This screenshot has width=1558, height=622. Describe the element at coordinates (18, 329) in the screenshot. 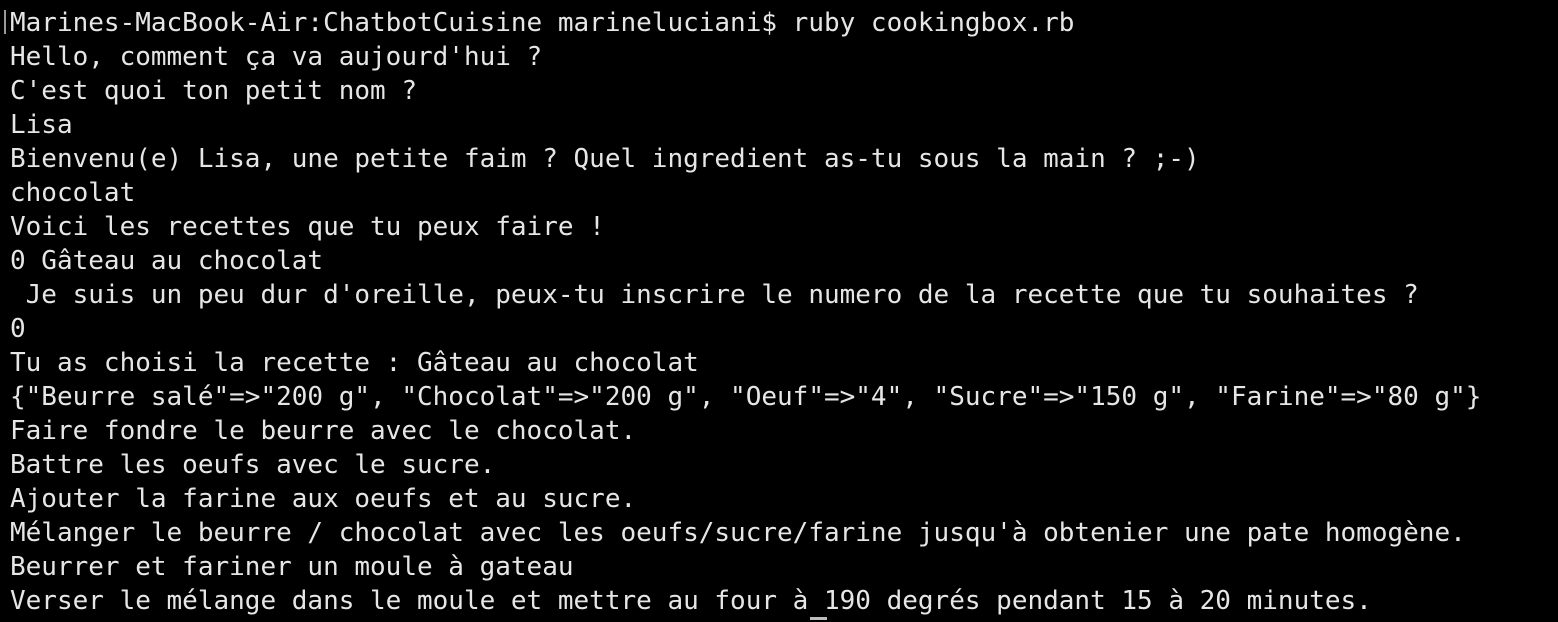

I see `user-input-line: 0` at that location.